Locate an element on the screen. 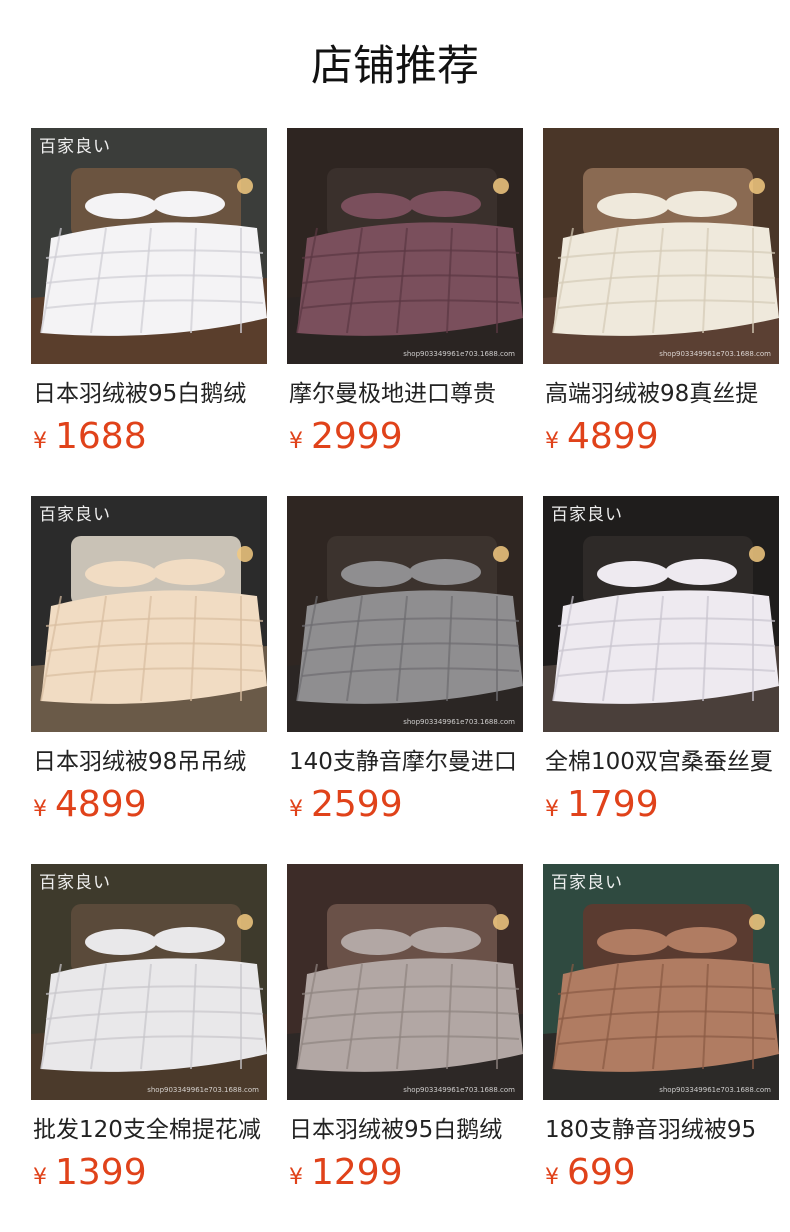 This screenshot has width=790, height=1232. product-title: 摩尔曼极地进口尊贵 is located at coordinates (407, 394).